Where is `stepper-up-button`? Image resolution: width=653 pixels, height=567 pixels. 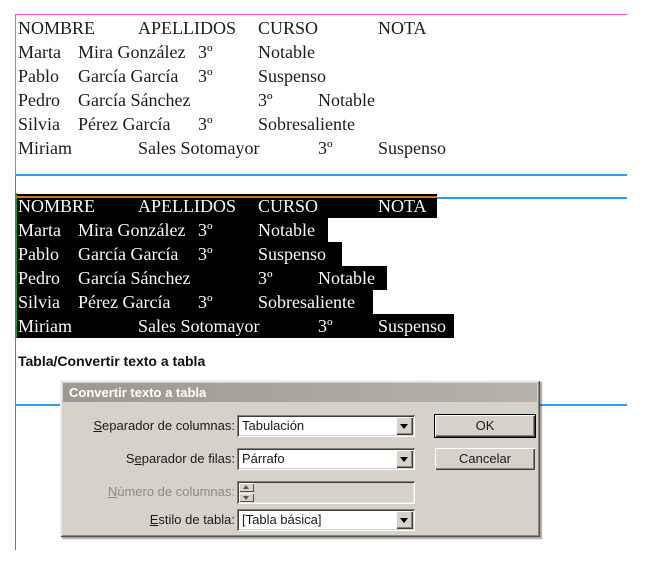
stepper-up-button is located at coordinates (246, 487).